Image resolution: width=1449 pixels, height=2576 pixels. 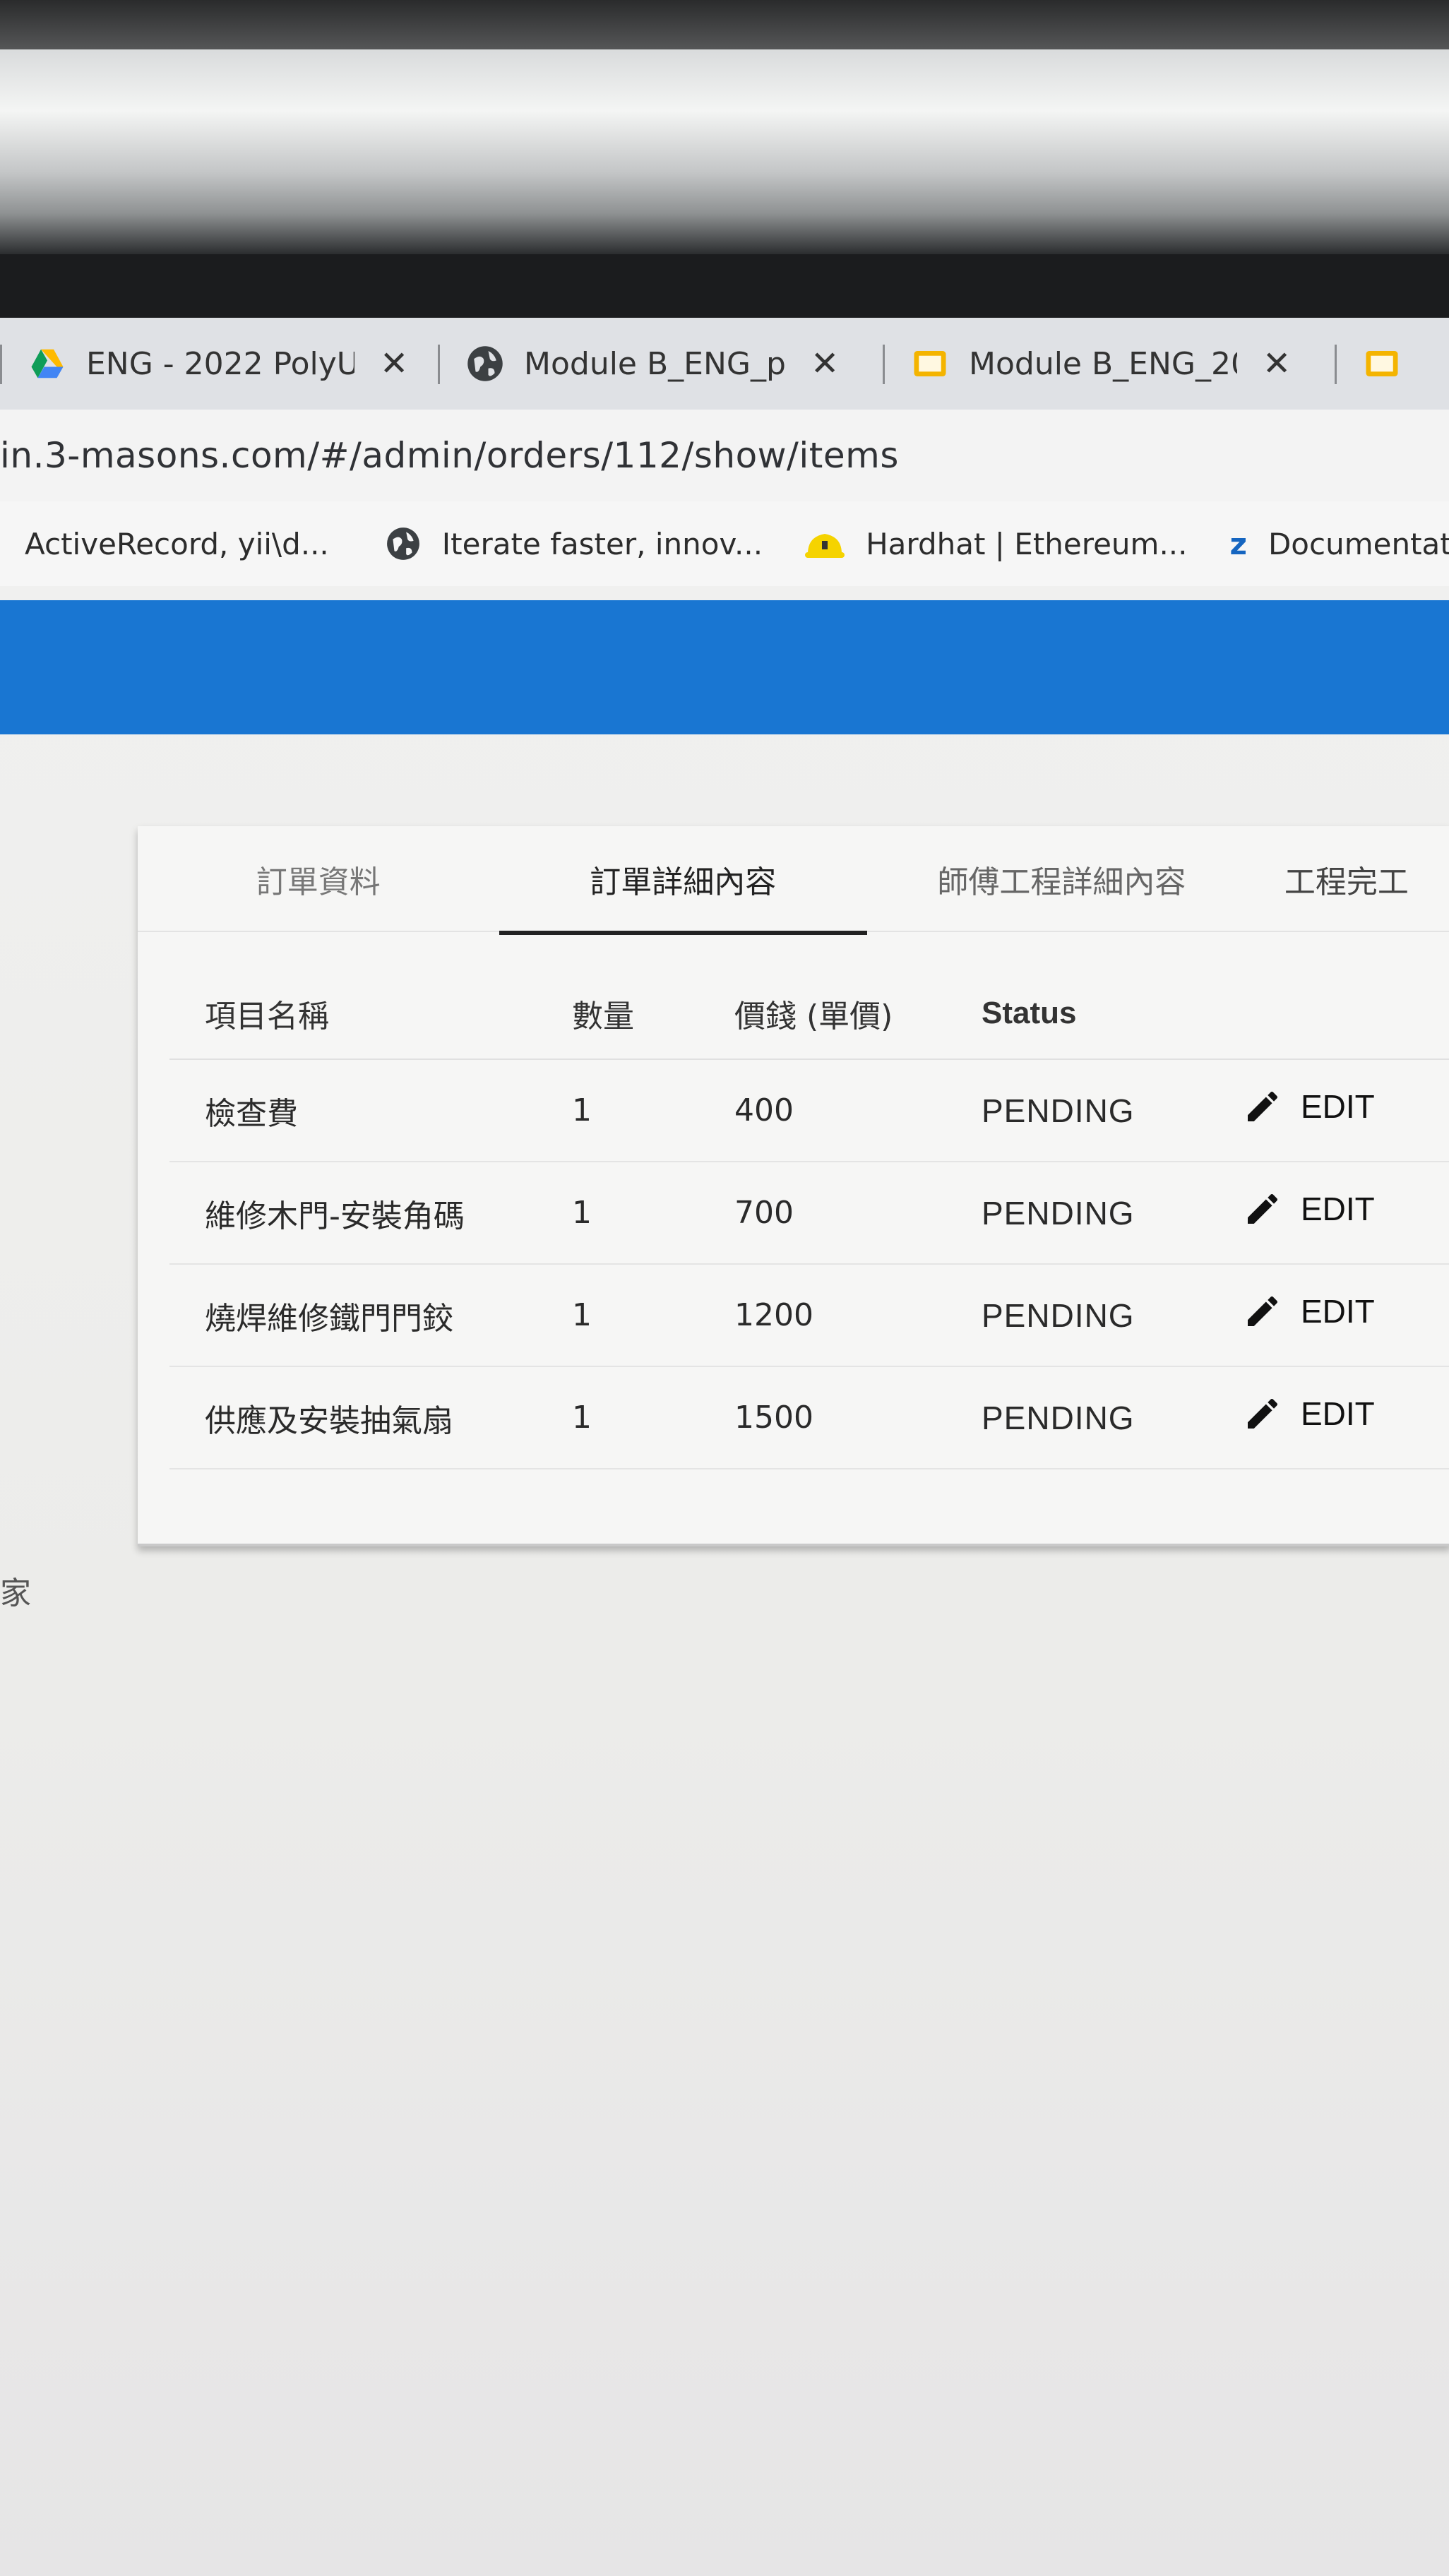 I want to click on screen-edge, so click(x=724, y=286).